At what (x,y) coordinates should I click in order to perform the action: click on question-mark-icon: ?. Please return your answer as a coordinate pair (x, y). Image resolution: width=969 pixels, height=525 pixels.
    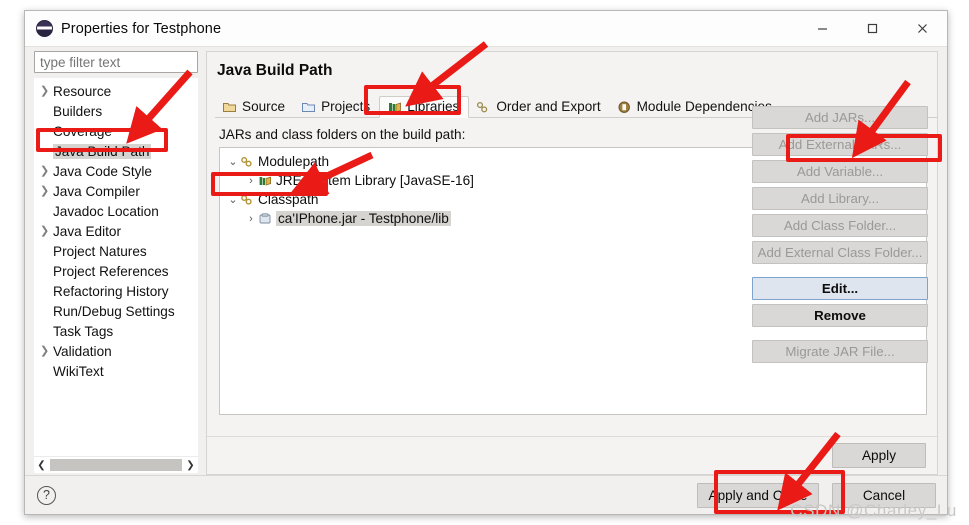
    Looking at the image, I should click on (46, 495).